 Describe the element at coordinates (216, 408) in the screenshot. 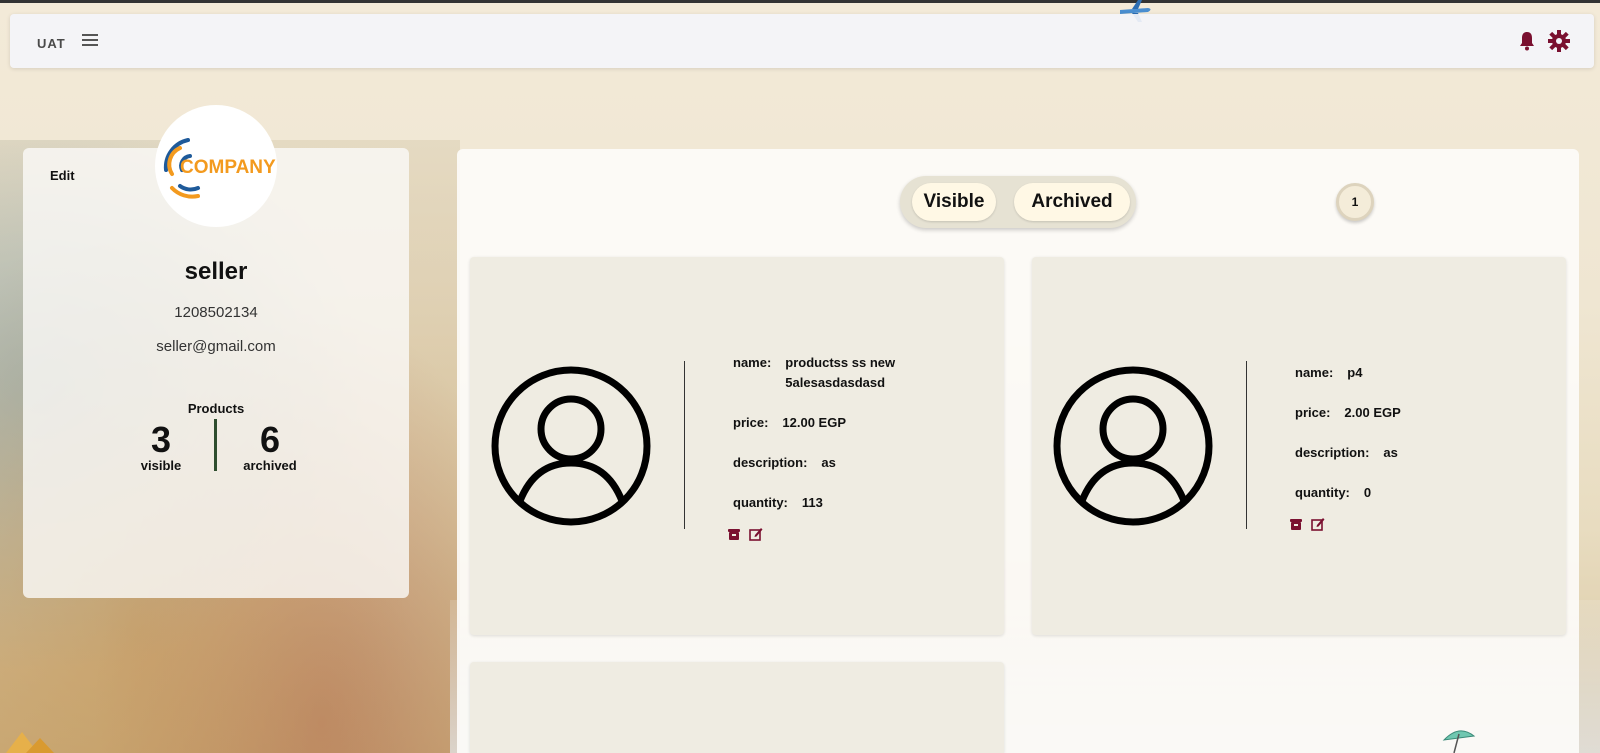

I see `products-heading: Products` at that location.